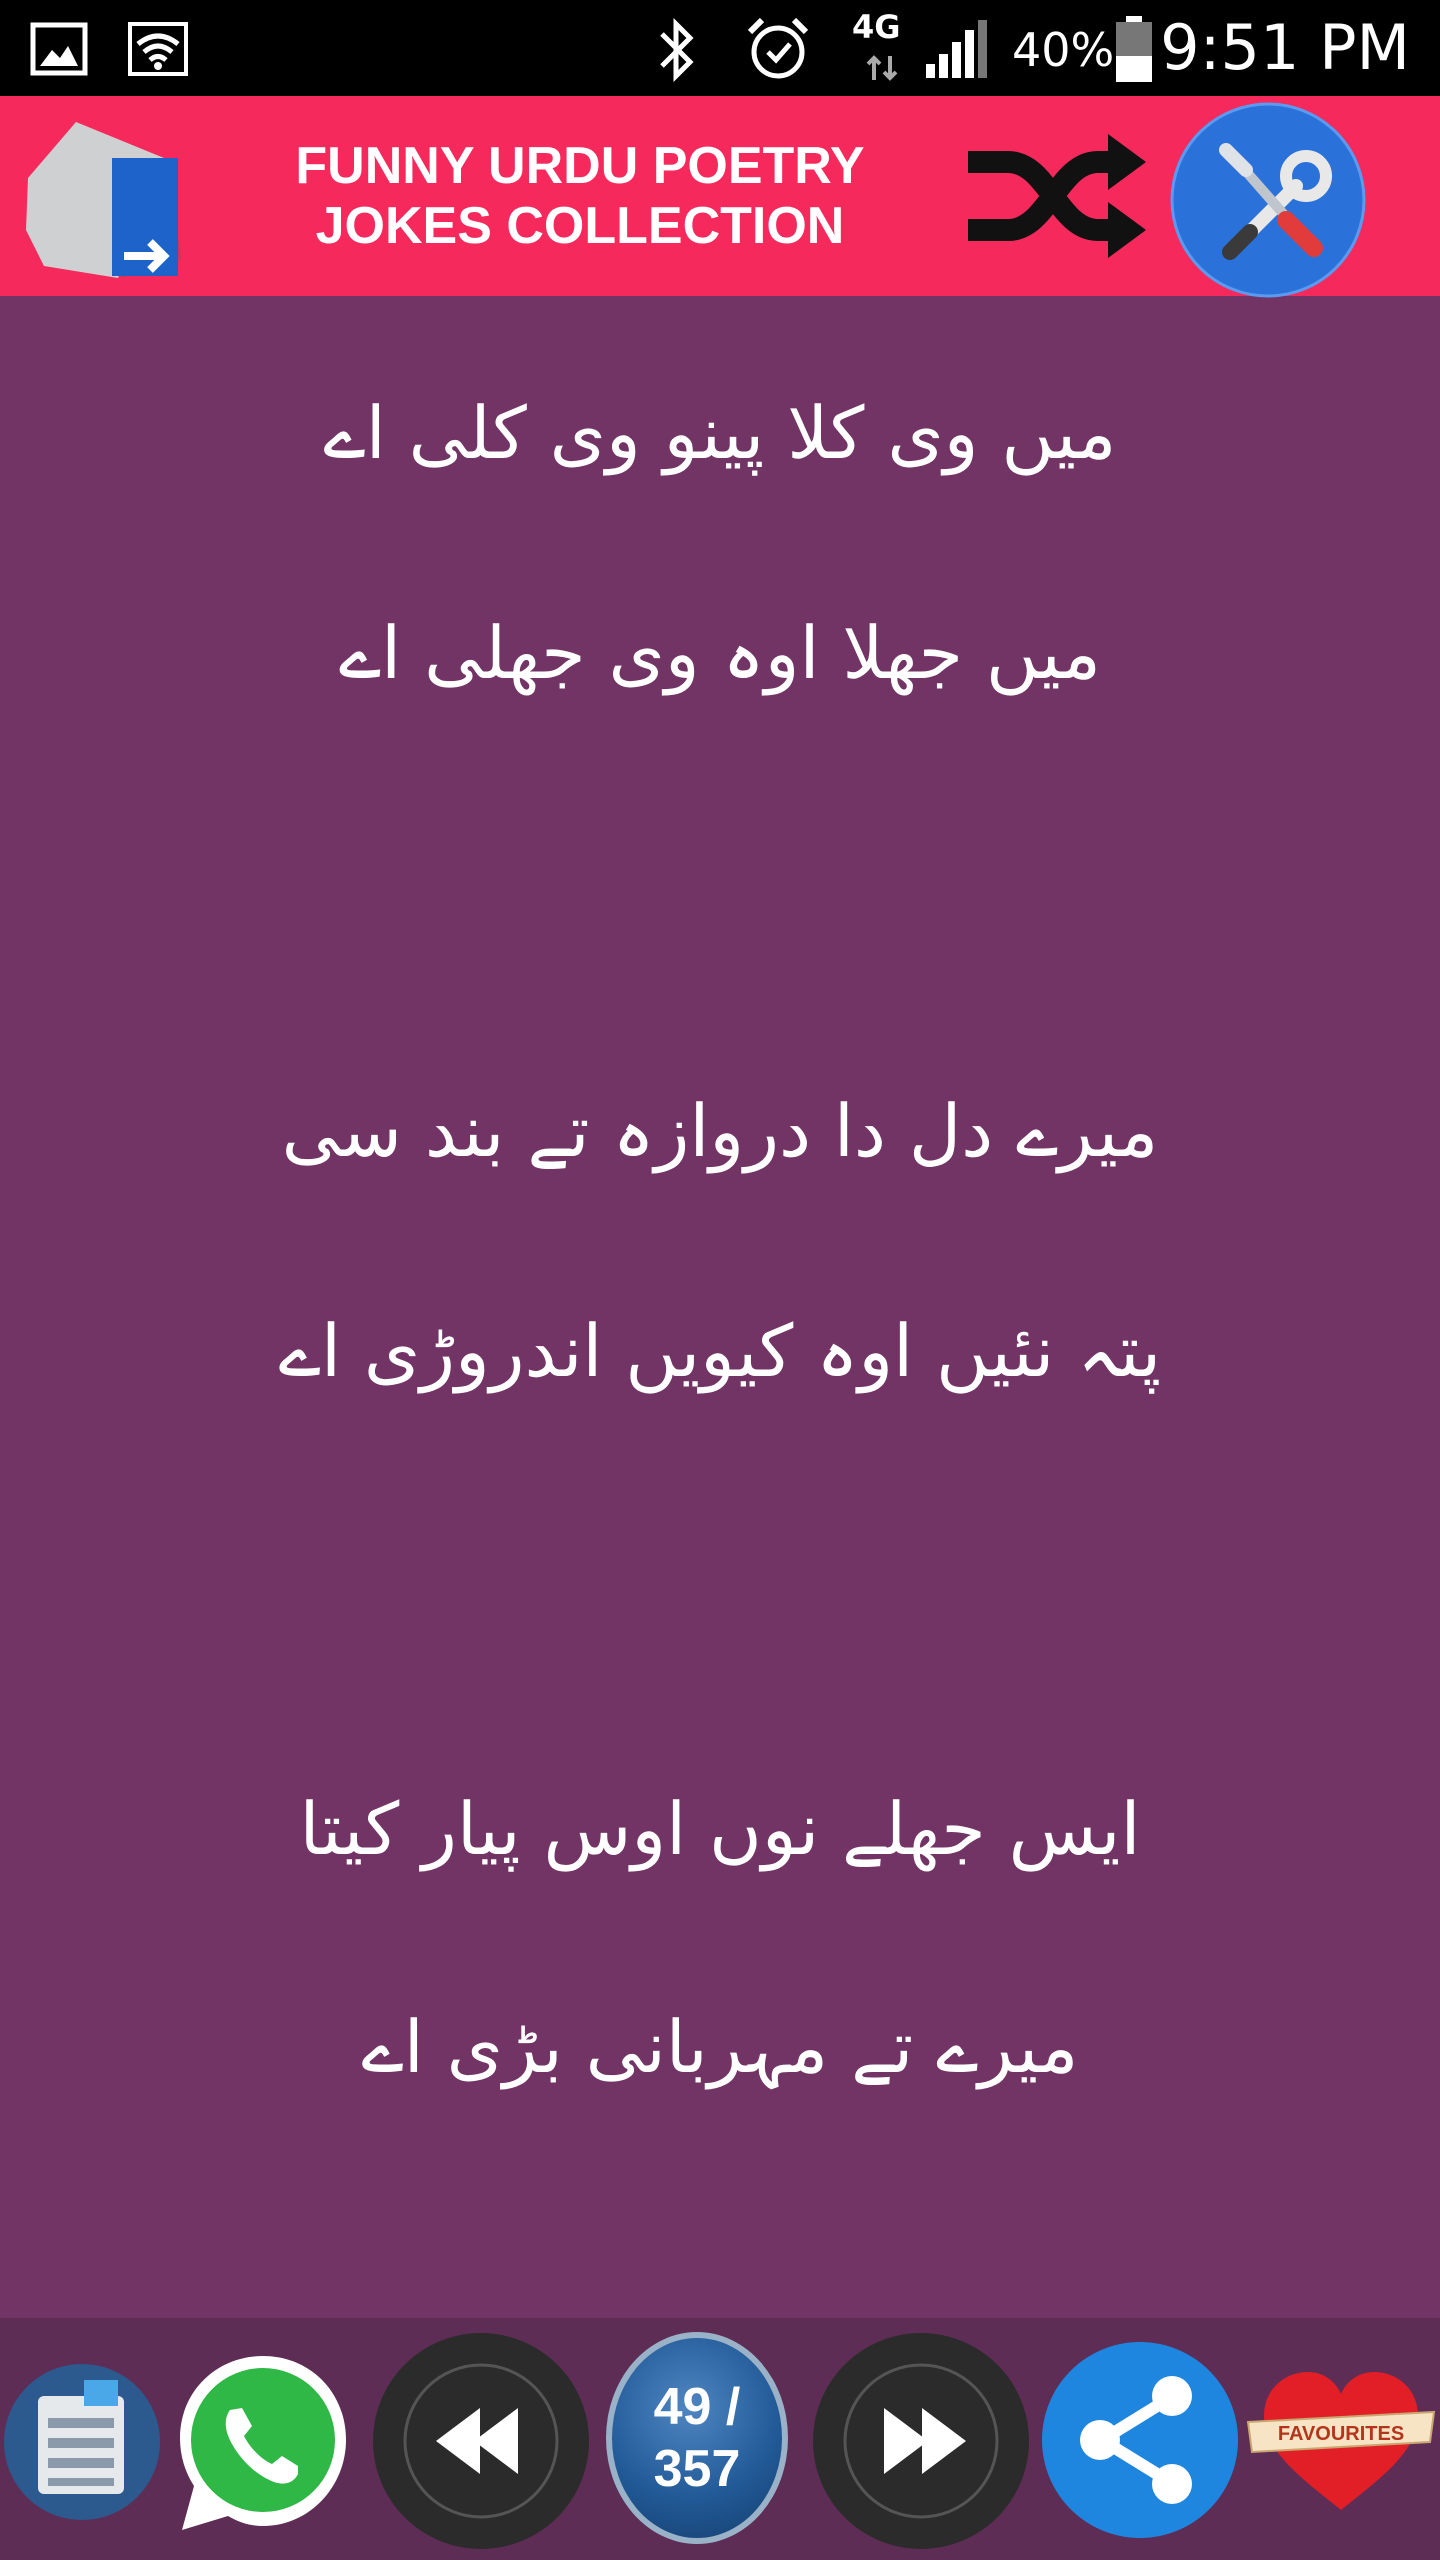 Image resolution: width=1440 pixels, height=2560 pixels. What do you see at coordinates (719, 653) in the screenshot?
I see `verse-line: میں جھلا اوہ وی جھلی اے` at bounding box center [719, 653].